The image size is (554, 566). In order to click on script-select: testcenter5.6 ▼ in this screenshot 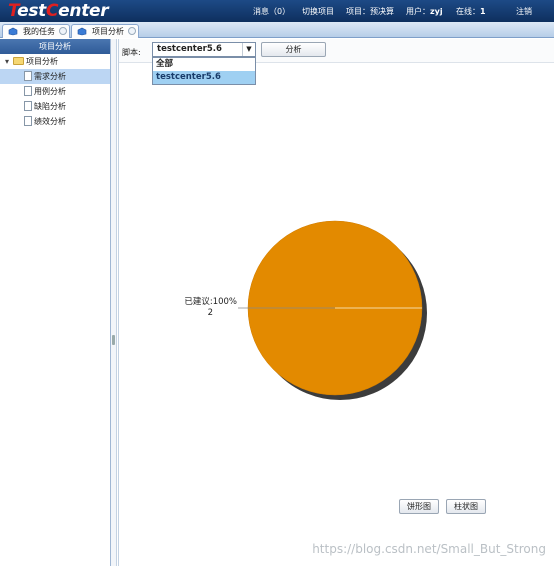, I will do `click(204, 49)`.